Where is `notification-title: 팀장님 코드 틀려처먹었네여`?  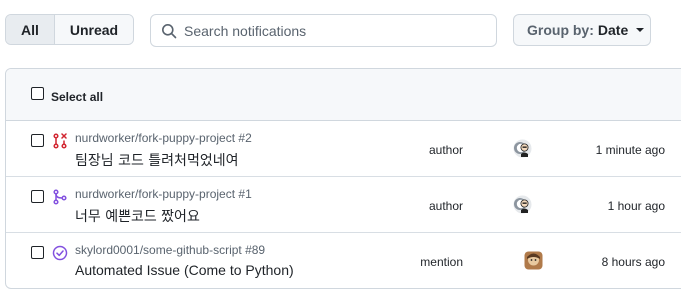
notification-title: 팀장님 코드 틀려처먹었네여 is located at coordinates (156, 160).